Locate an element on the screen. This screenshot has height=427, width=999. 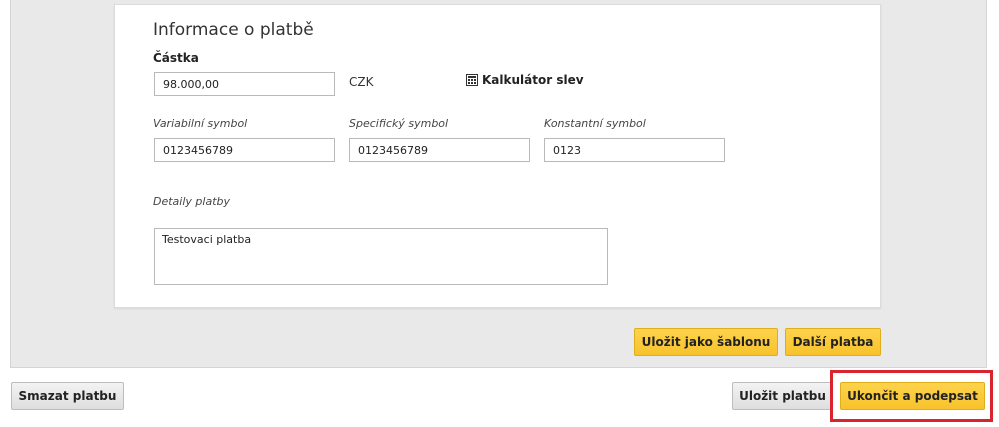
highlight-frame is located at coordinates (911, 396).